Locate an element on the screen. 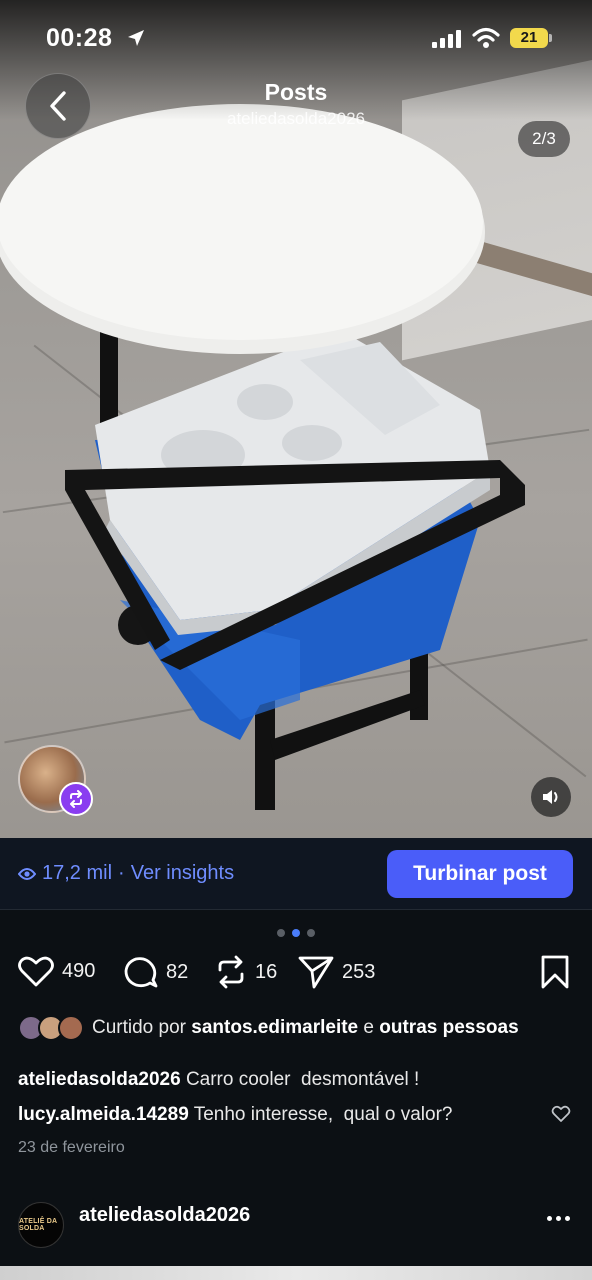 The height and width of the screenshot is (1280, 592). carousel-dots is located at coordinates (296, 933).